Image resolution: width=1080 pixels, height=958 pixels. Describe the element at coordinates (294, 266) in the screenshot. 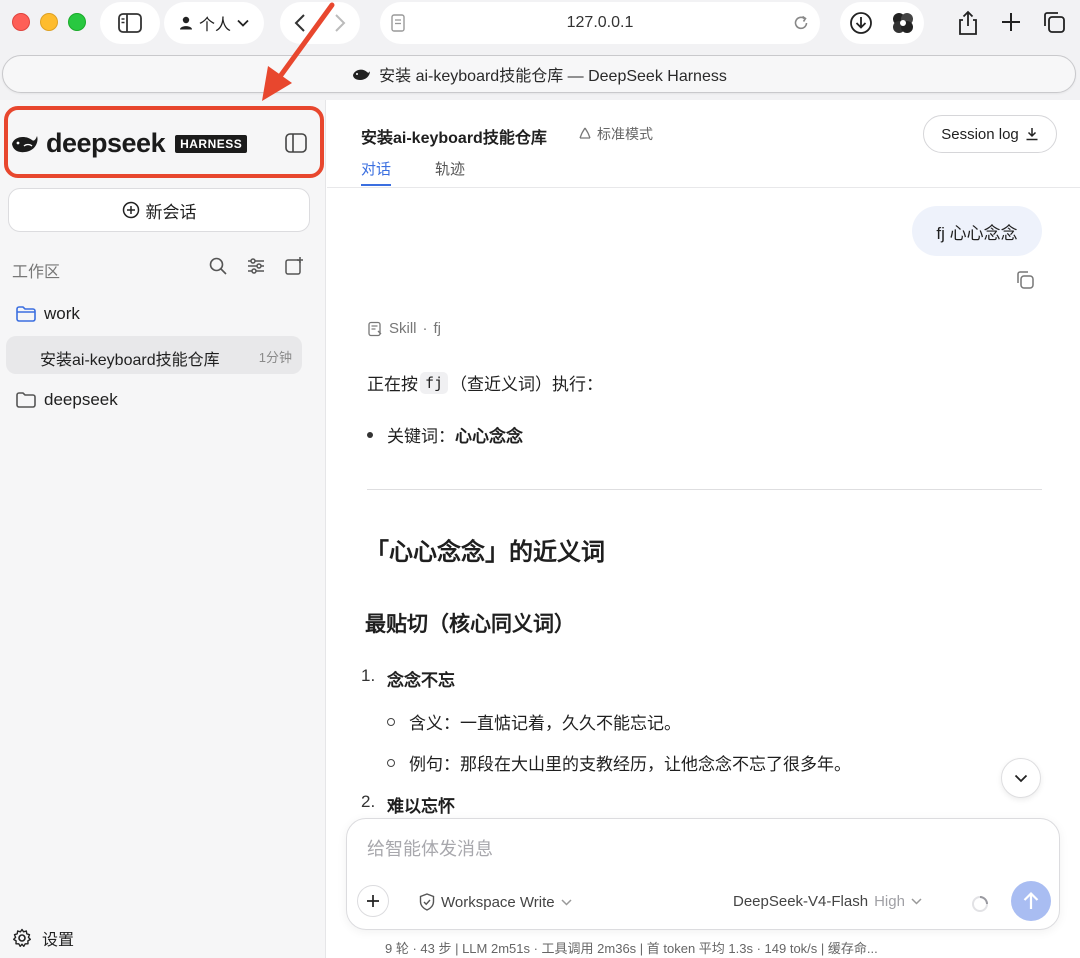

I see `new-folder-icon` at that location.